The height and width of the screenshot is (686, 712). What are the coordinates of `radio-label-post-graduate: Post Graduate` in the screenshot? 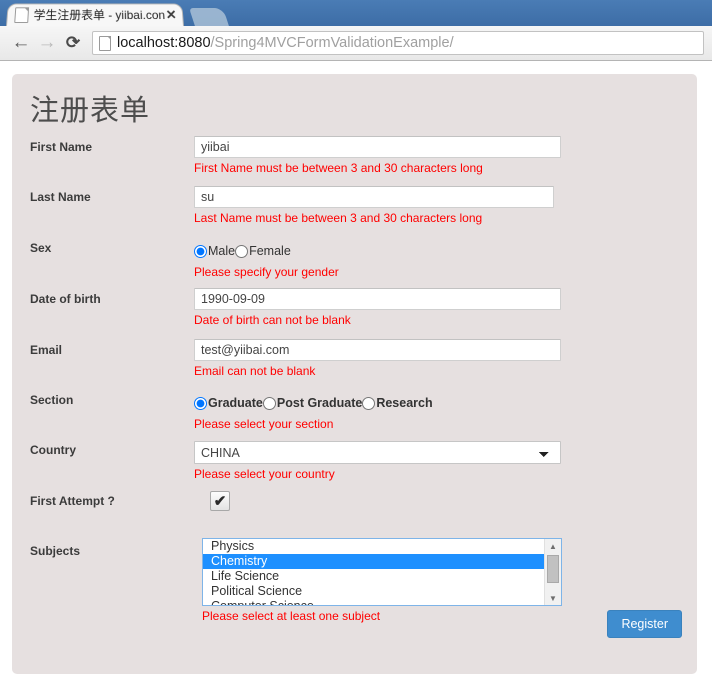 It's located at (319, 403).